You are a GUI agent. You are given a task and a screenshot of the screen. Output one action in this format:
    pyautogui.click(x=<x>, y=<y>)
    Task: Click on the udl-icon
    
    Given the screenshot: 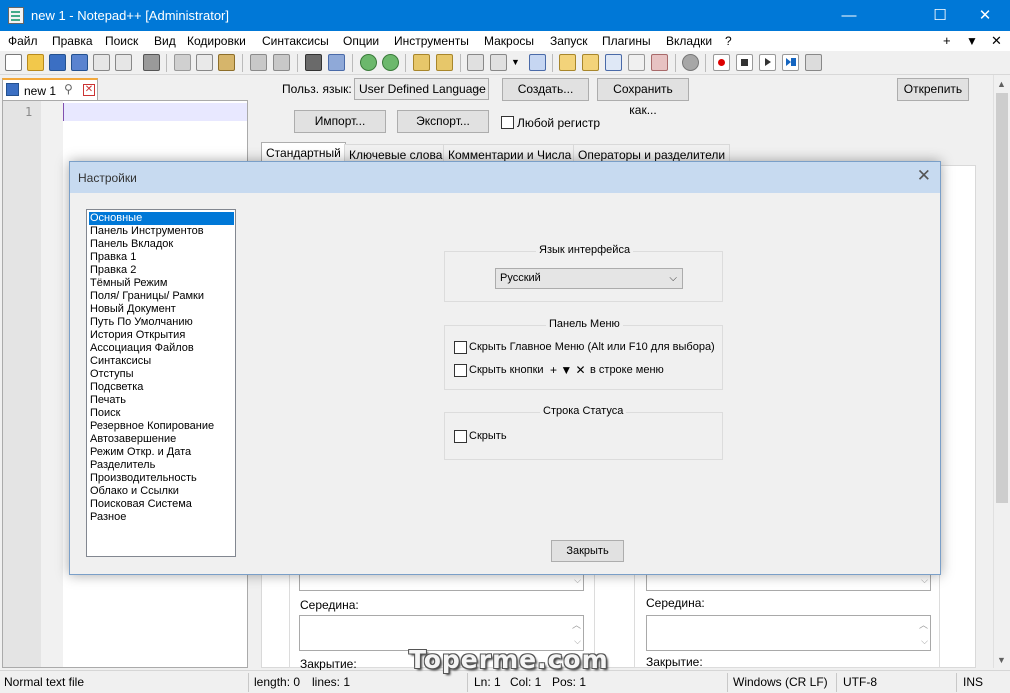 What is the action you would take?
    pyautogui.click(x=567, y=62)
    